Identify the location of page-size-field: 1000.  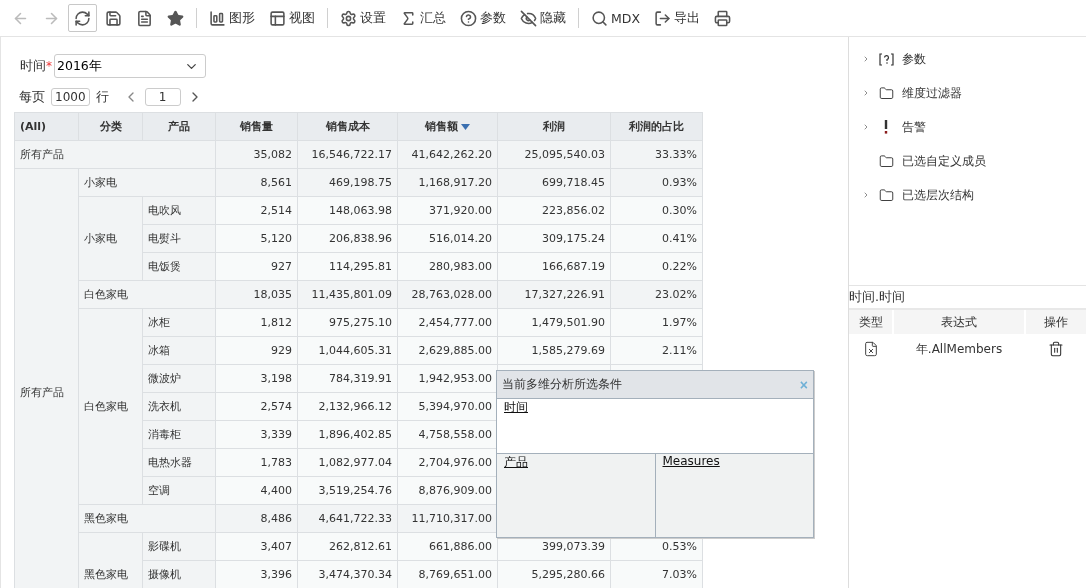
(70, 97).